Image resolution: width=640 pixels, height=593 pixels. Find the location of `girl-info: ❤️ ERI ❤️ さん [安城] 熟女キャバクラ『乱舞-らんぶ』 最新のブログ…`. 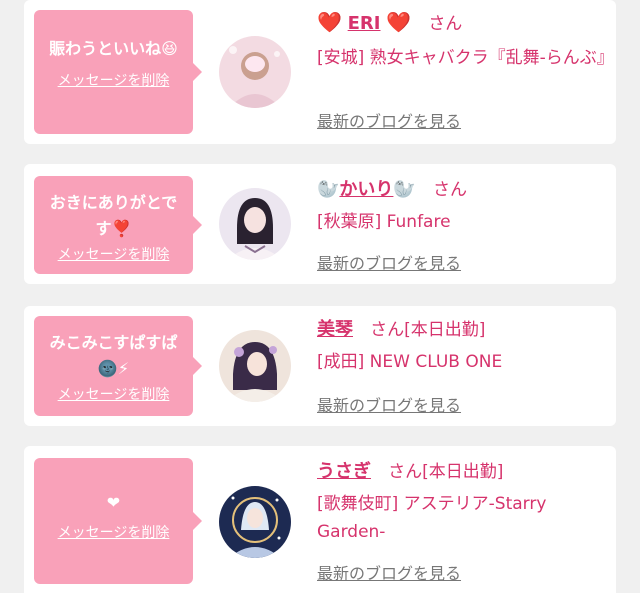

girl-info: ❤️ ERI ❤️ さん [安城] 熟女キャバクラ『乱舞-らんぶ』 最新のブログ… is located at coordinates (465, 69).